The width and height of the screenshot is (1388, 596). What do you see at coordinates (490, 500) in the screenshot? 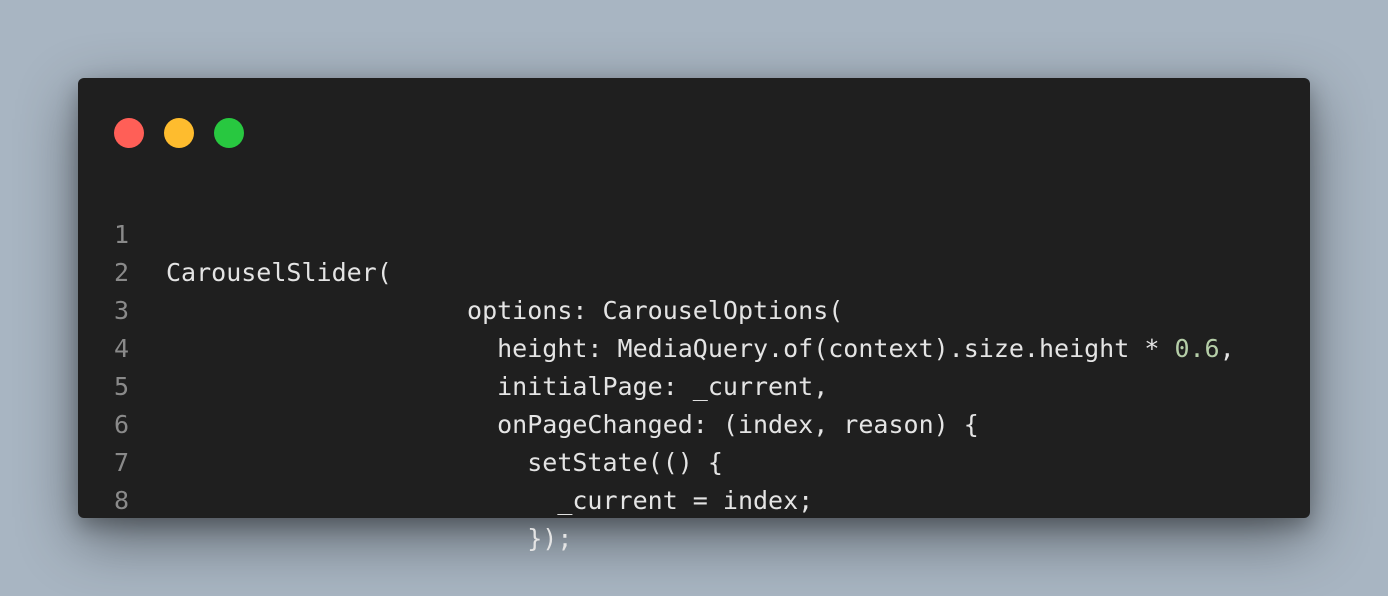
I see `code-text: _current = index;` at bounding box center [490, 500].